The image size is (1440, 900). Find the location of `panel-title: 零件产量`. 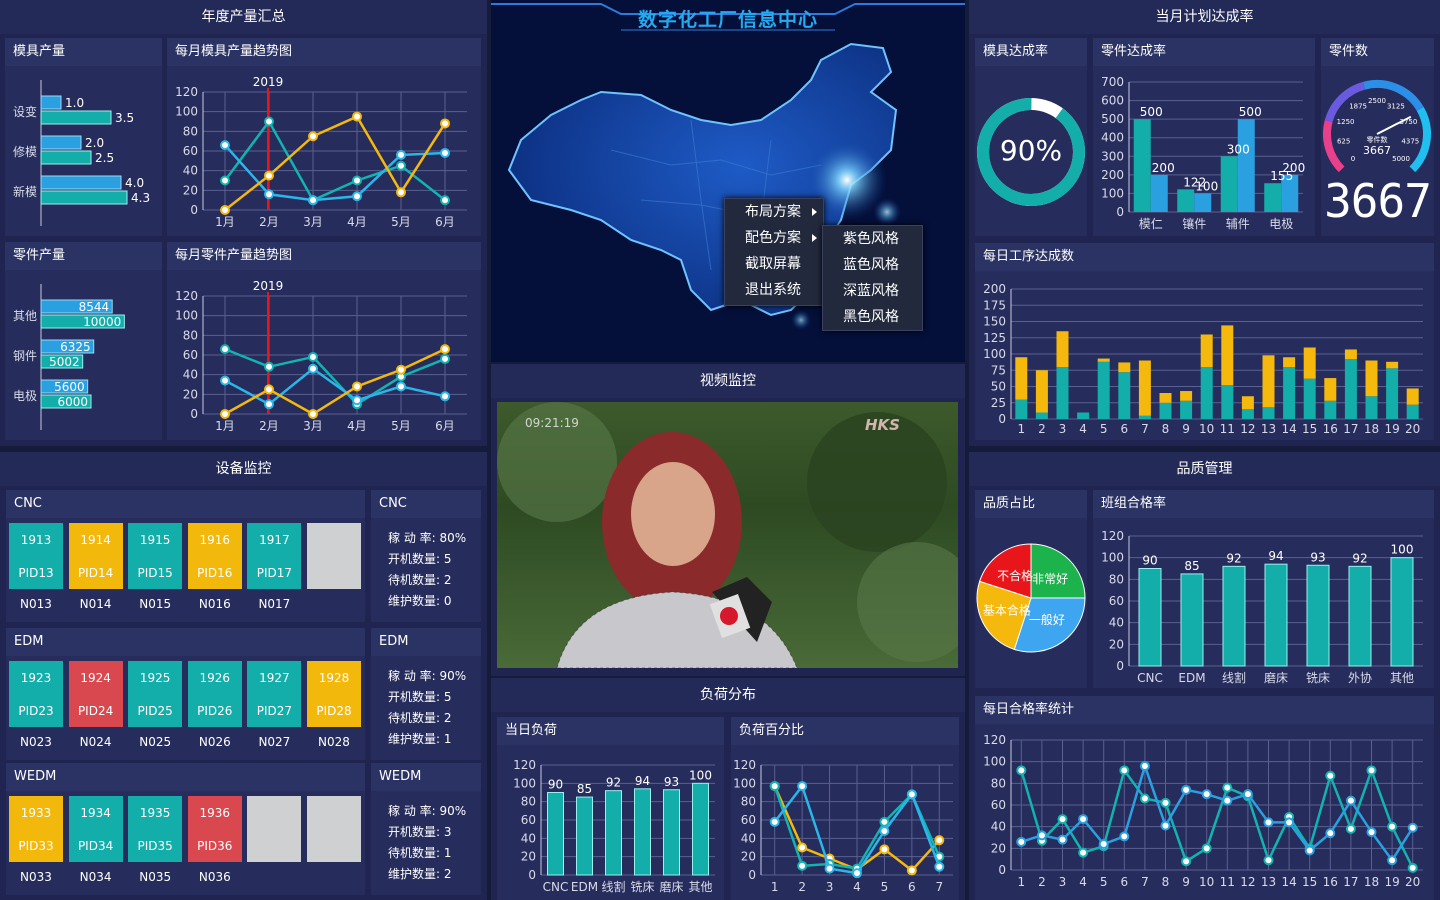

panel-title: 零件产量 is located at coordinates (83, 256).